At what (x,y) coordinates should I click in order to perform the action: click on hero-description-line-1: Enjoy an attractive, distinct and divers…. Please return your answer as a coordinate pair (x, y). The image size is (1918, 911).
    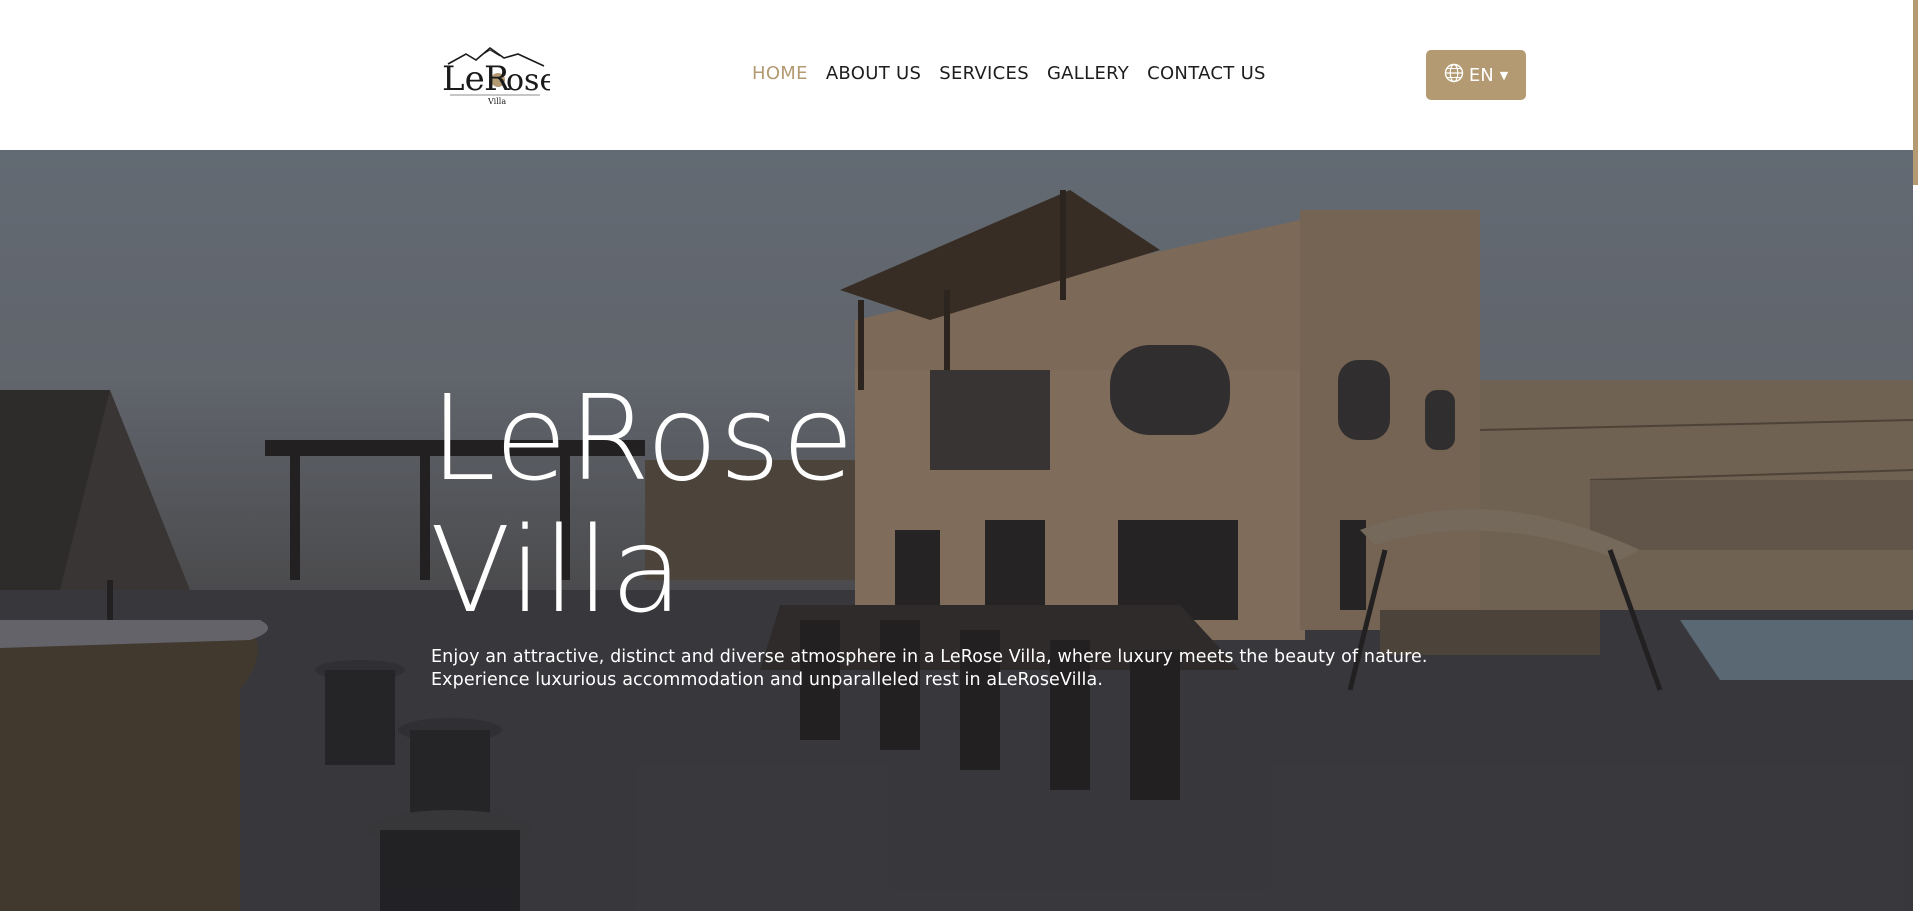
    Looking at the image, I should click on (929, 657).